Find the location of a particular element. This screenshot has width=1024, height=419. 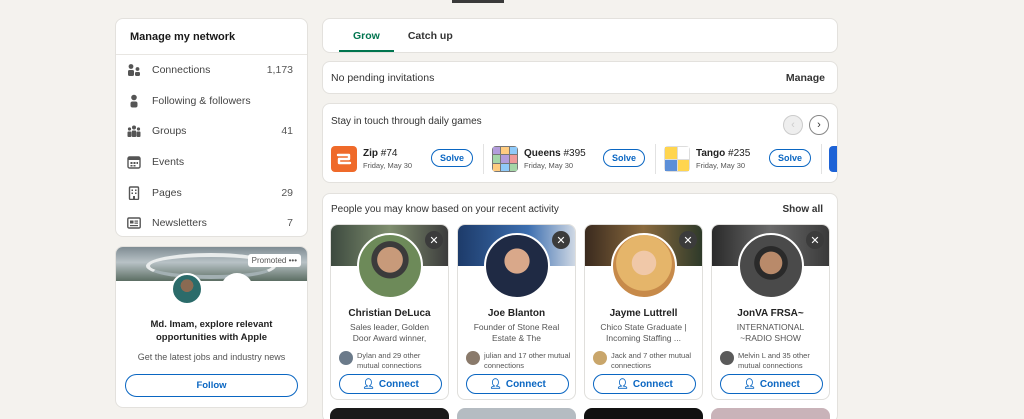

network-item-label: Connections is located at coordinates (181, 70).